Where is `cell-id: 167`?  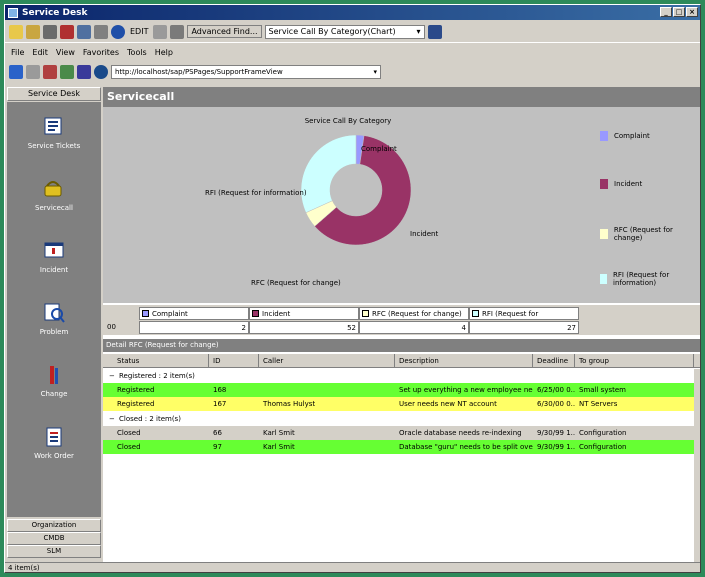 cell-id: 167 is located at coordinates (220, 404).